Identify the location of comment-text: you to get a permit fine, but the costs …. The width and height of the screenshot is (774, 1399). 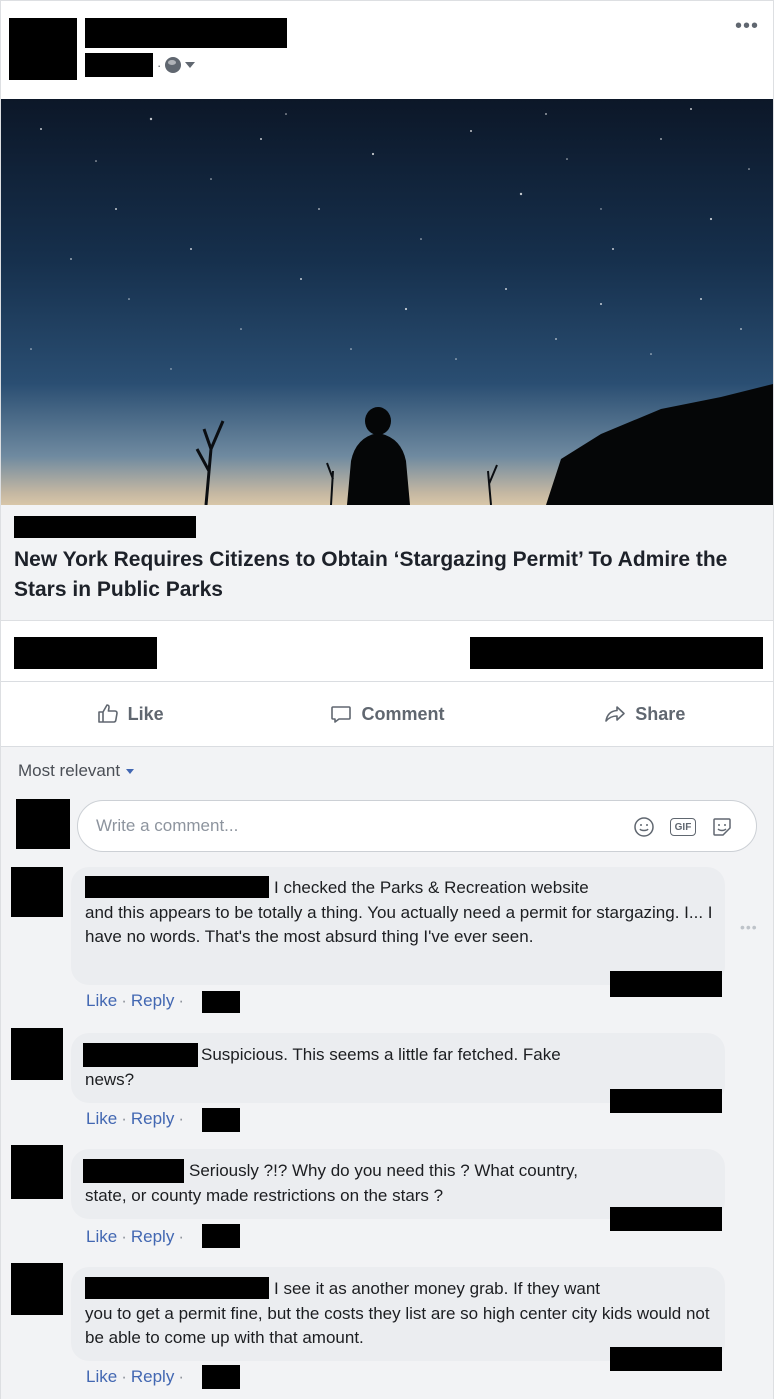
(397, 1325).